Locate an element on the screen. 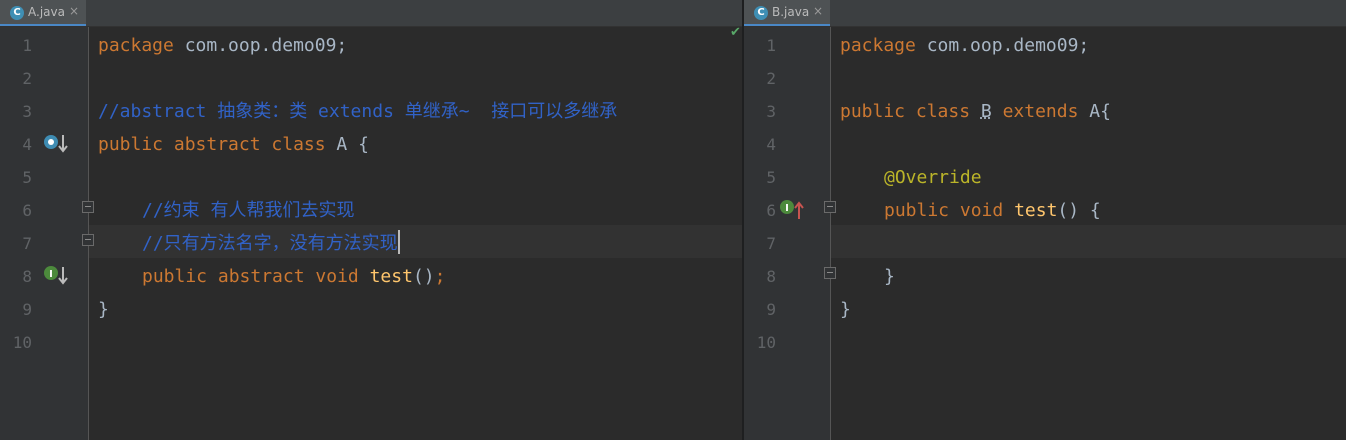 The height and width of the screenshot is (440, 1346). tab-b-java: C B.java × is located at coordinates (787, 13).